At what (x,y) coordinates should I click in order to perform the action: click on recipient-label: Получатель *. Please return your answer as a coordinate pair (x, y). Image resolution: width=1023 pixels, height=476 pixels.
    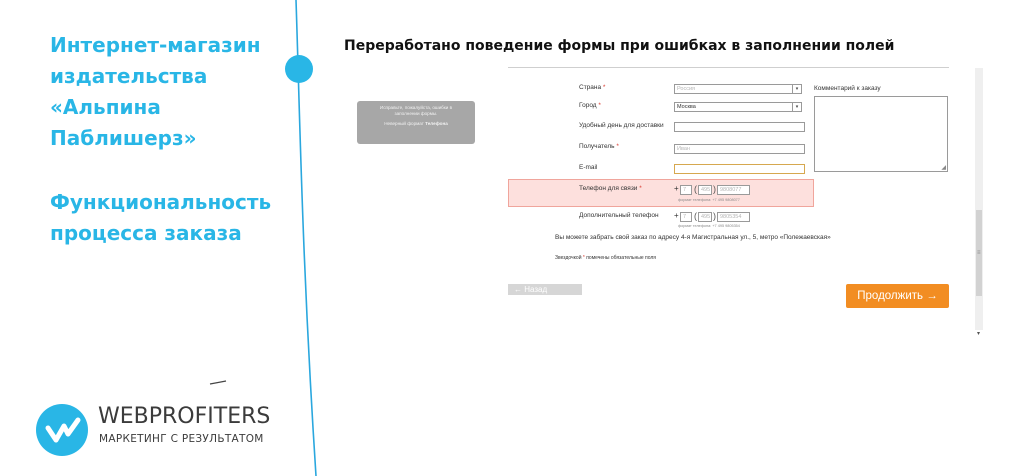
    Looking at the image, I should click on (599, 146).